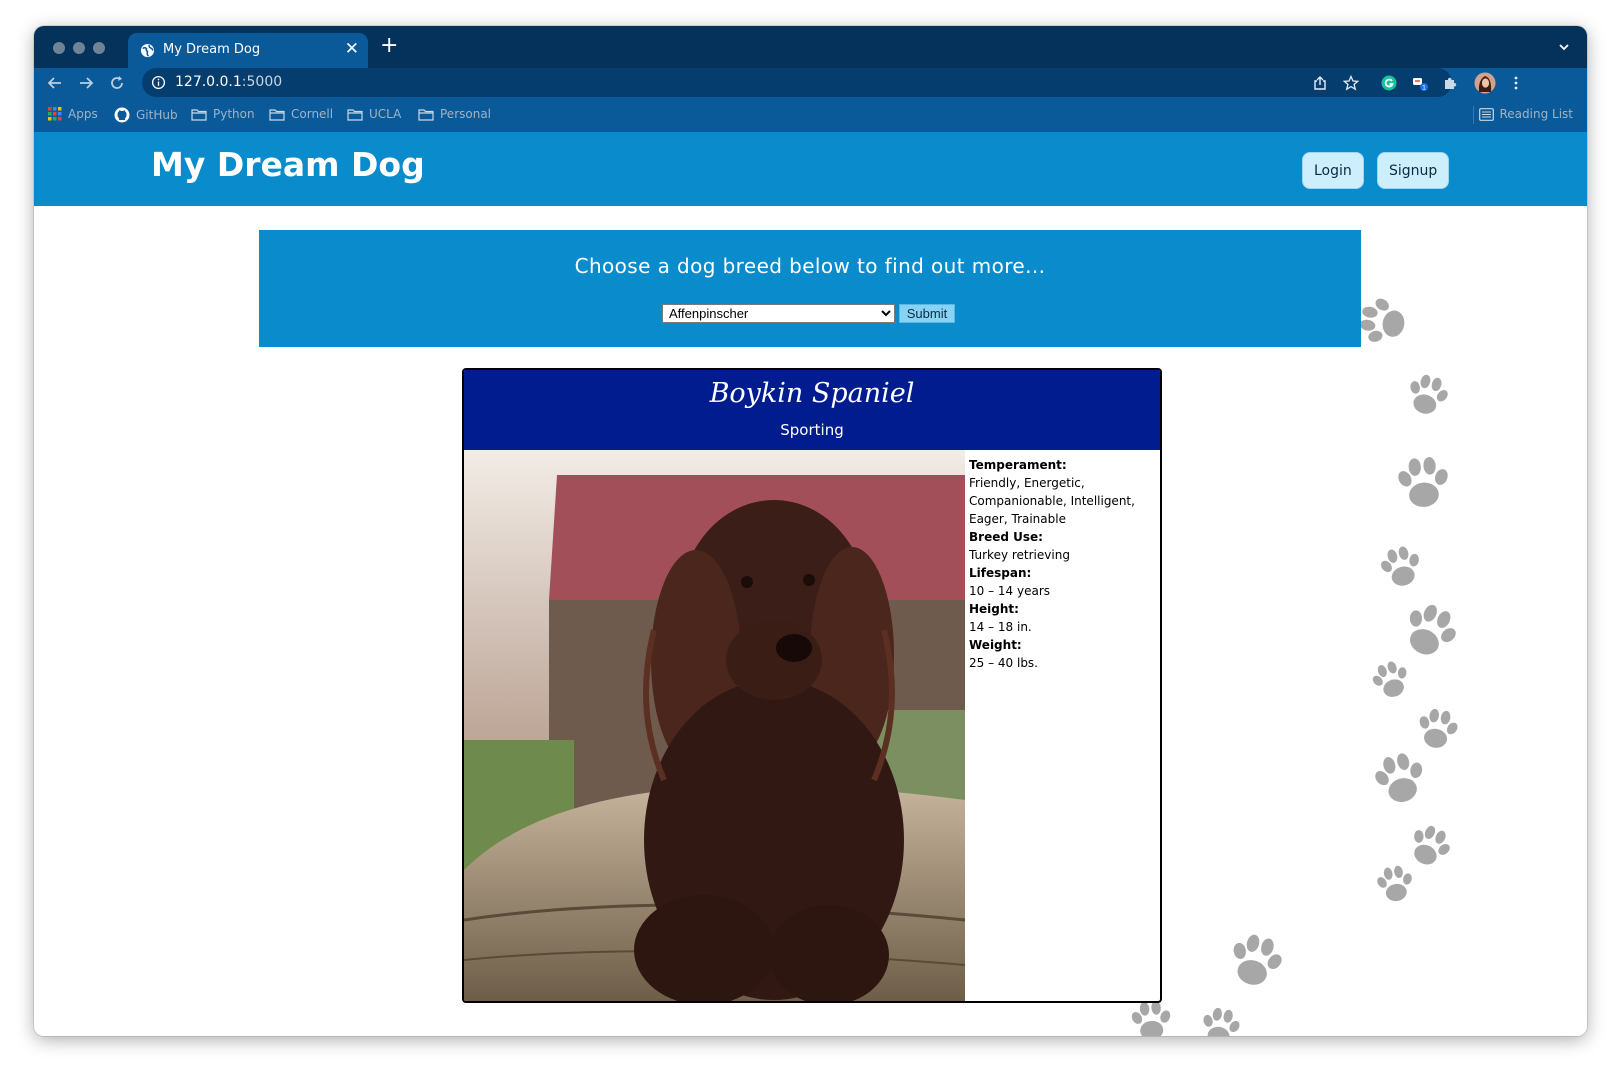  I want to click on globe-icon, so click(147, 50).